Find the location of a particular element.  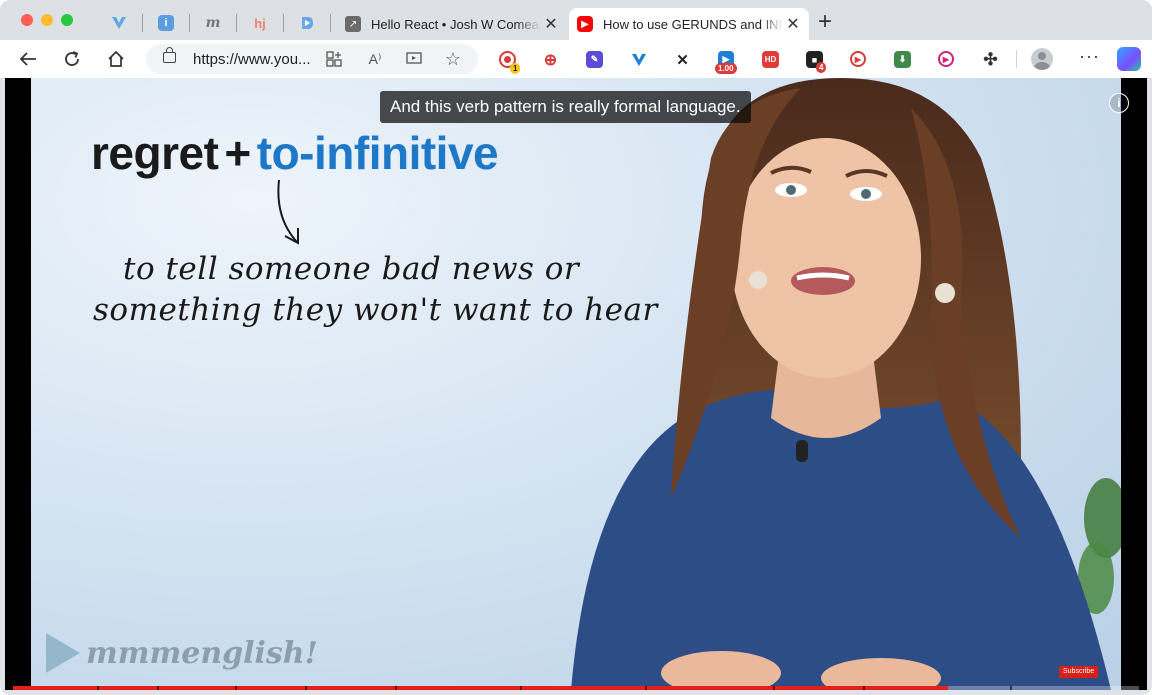

download-extension-icon: ⬇ is located at coordinates (902, 59).